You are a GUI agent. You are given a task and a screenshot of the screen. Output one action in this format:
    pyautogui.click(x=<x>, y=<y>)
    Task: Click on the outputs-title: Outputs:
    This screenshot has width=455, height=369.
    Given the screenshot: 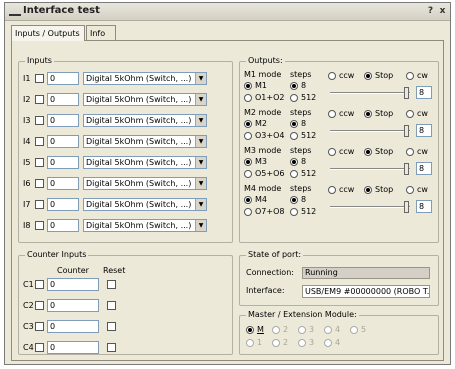 What is the action you would take?
    pyautogui.click(x=265, y=60)
    